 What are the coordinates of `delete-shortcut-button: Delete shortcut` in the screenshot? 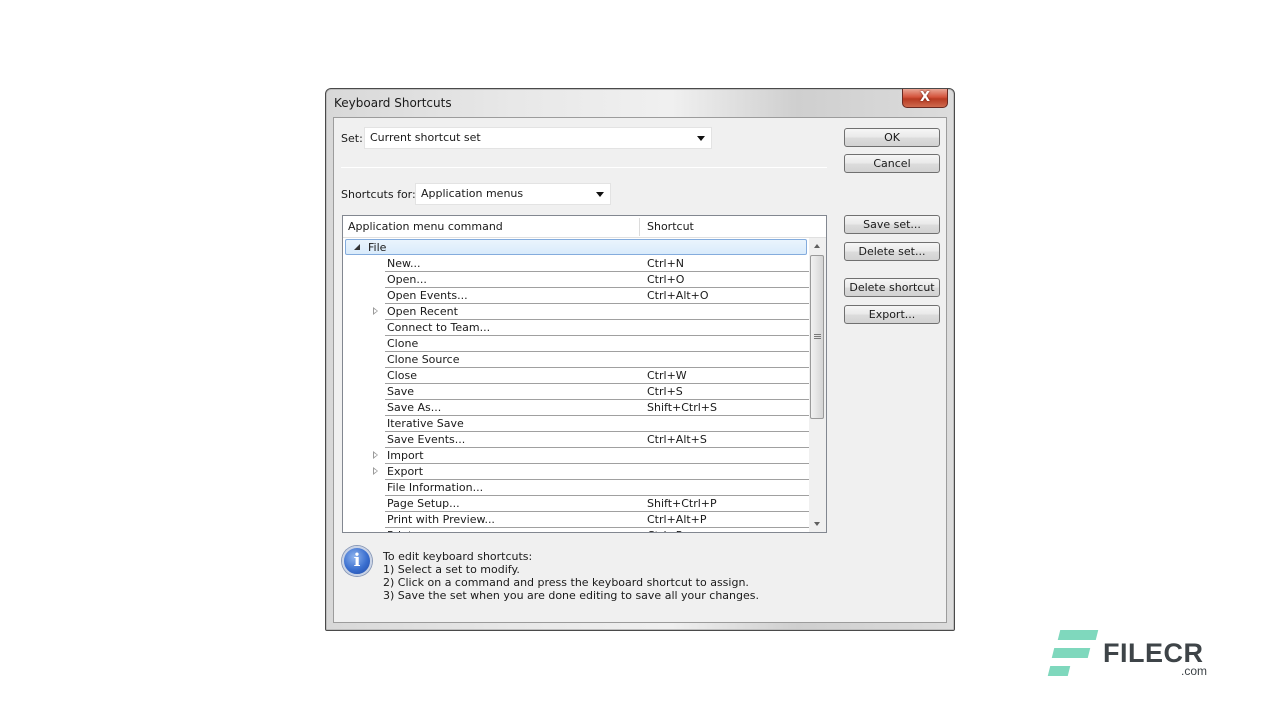 It's located at (892, 287).